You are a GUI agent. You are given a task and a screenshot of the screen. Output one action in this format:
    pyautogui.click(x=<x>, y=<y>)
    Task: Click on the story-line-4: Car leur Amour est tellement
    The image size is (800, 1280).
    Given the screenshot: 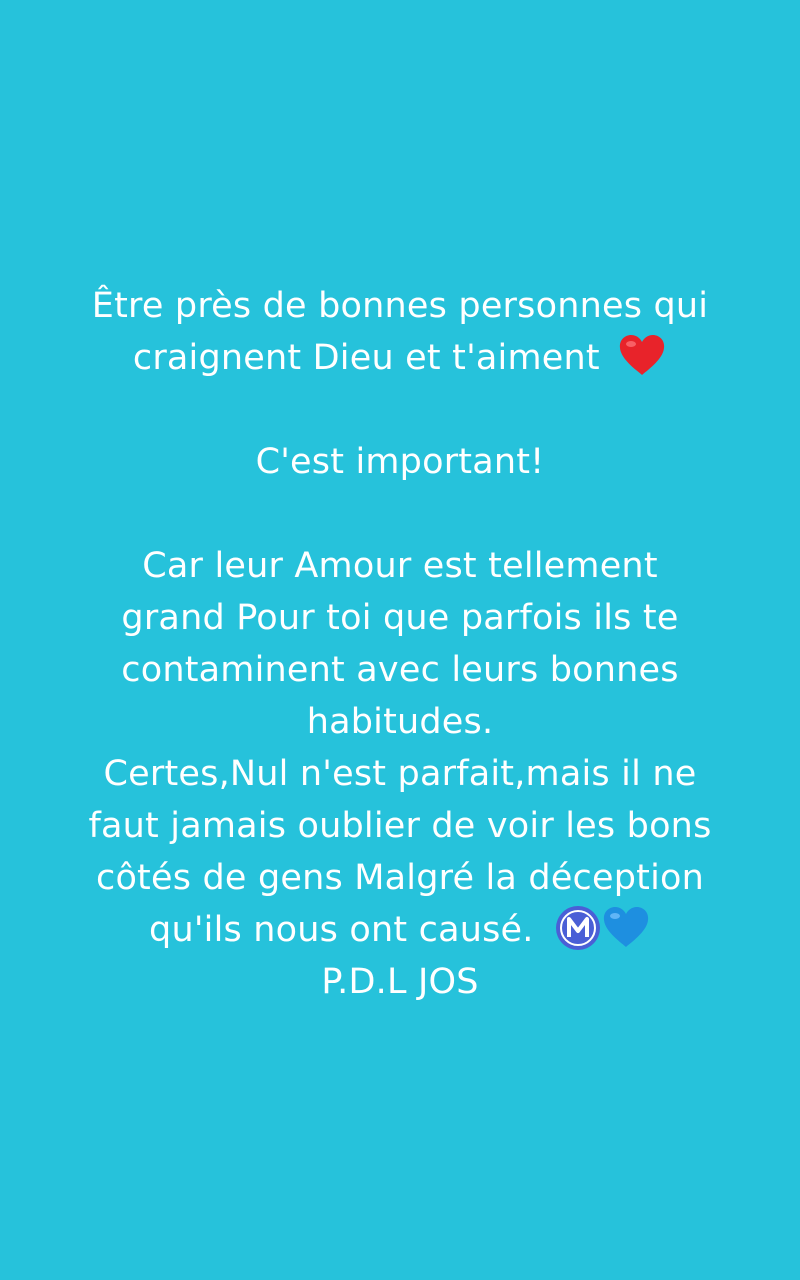 What is the action you would take?
    pyautogui.click(x=400, y=566)
    